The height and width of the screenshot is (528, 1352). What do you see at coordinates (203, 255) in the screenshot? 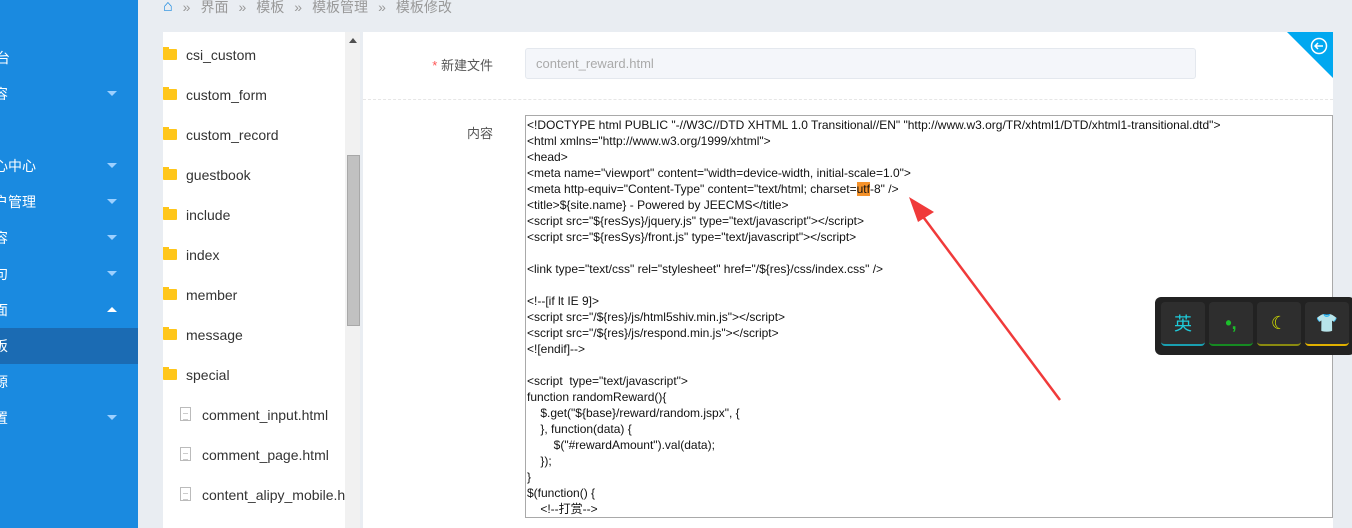
I see `tree-folder-label: index` at bounding box center [203, 255].